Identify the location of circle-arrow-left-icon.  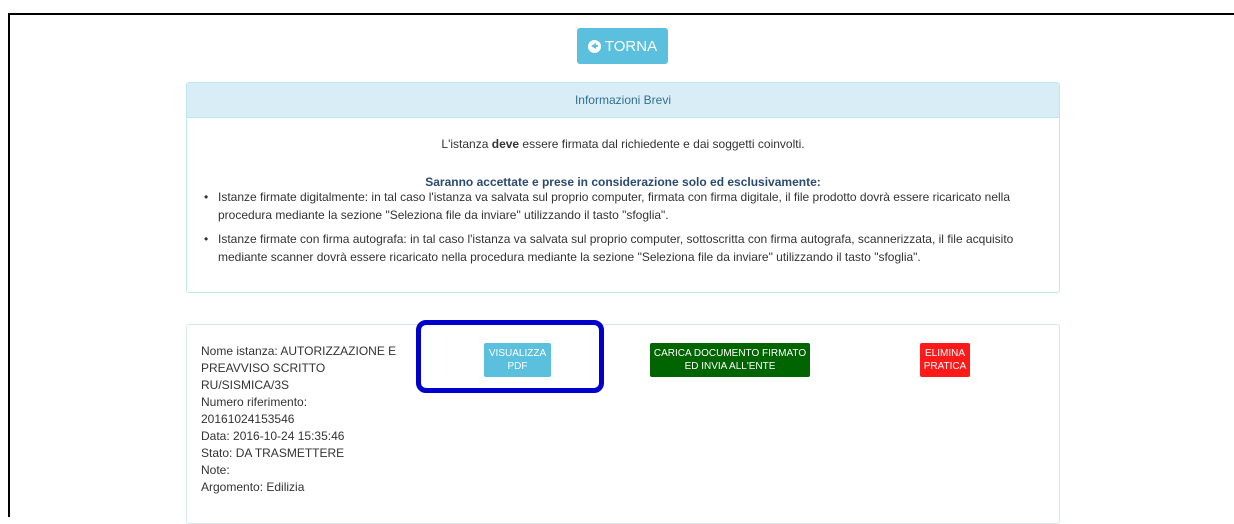
(594, 46).